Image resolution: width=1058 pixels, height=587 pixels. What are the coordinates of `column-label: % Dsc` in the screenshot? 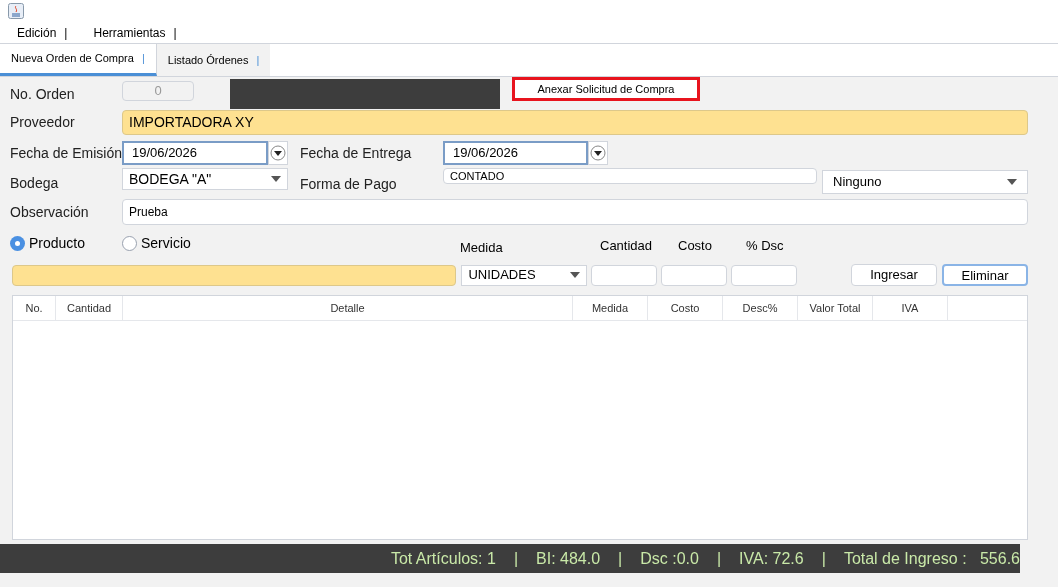 It's located at (765, 245).